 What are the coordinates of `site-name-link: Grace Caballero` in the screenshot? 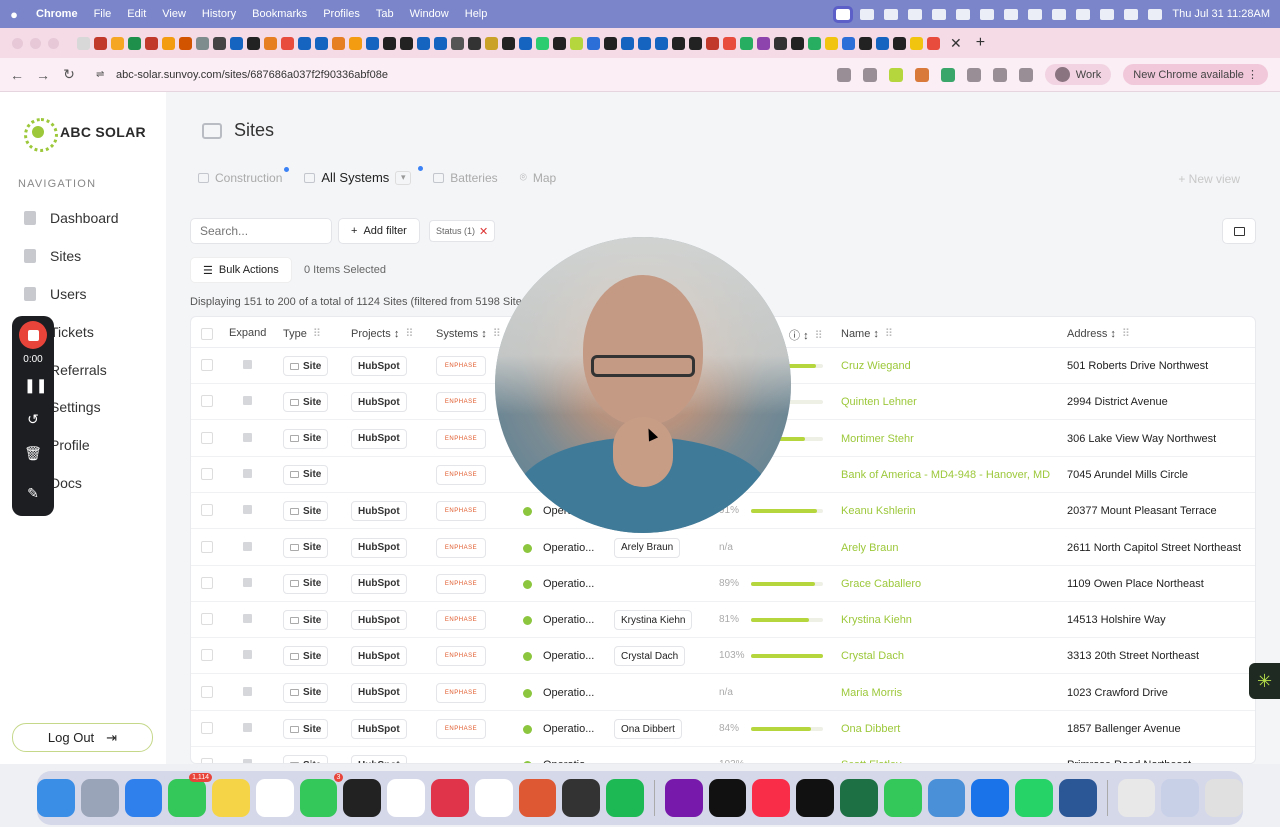 It's located at (881, 584).